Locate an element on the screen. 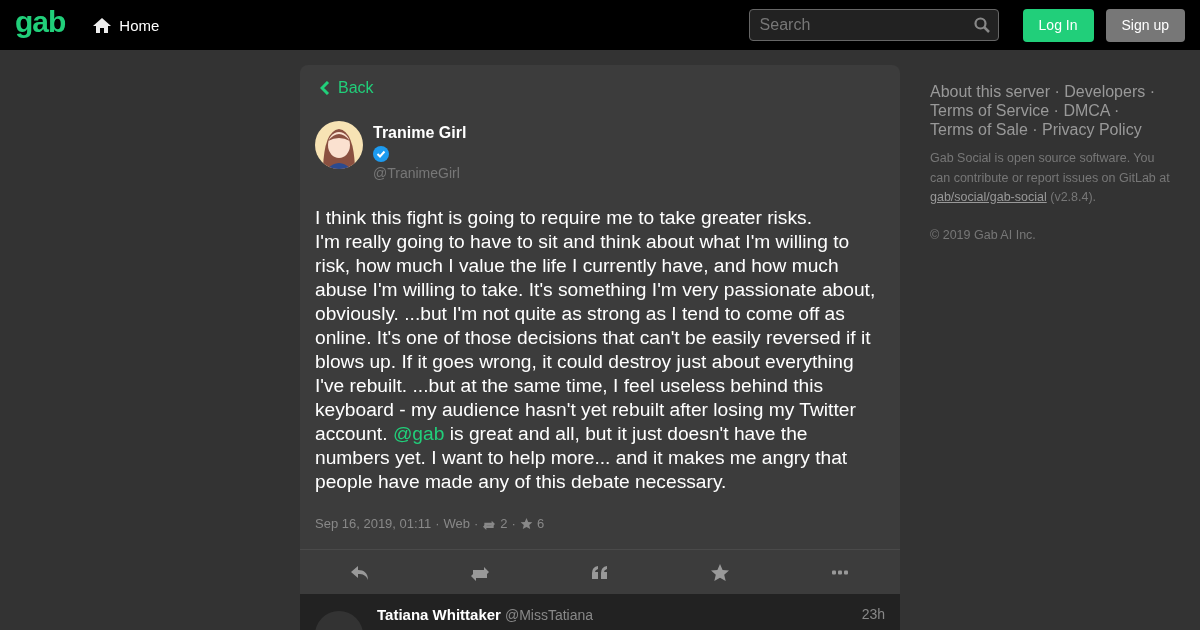  avatar is located at coordinates (339, 145).